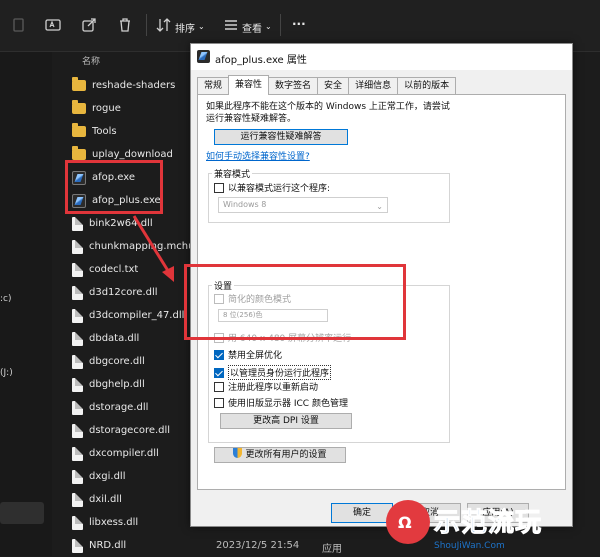 The width and height of the screenshot is (600, 557). Describe the element at coordinates (286, 421) in the screenshot. I see `change-dpi-button: 更改高 DPI 设置` at that location.